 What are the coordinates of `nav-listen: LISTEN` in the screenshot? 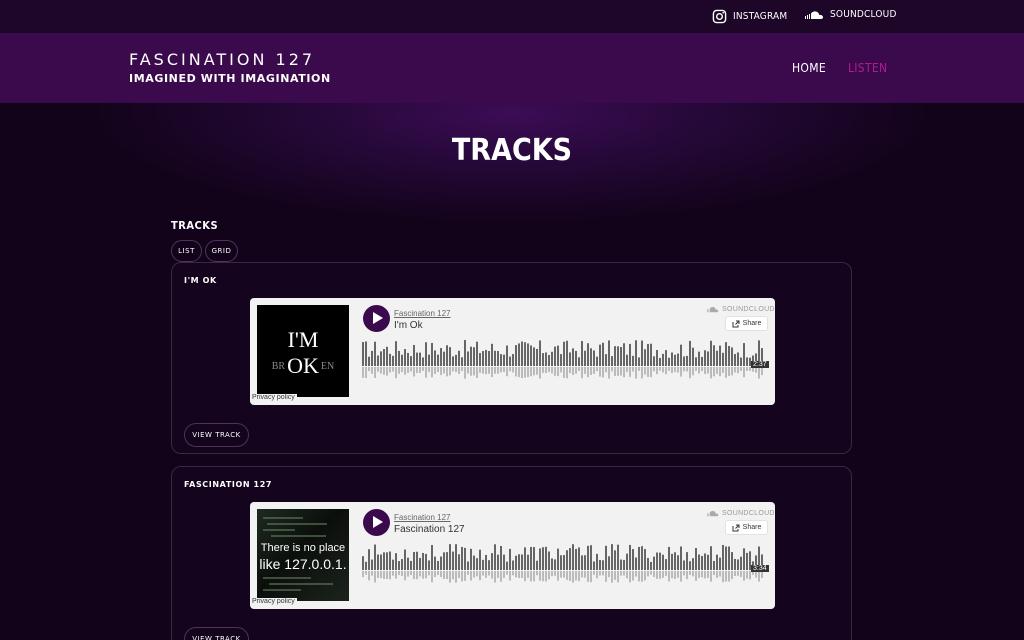 It's located at (867, 68).